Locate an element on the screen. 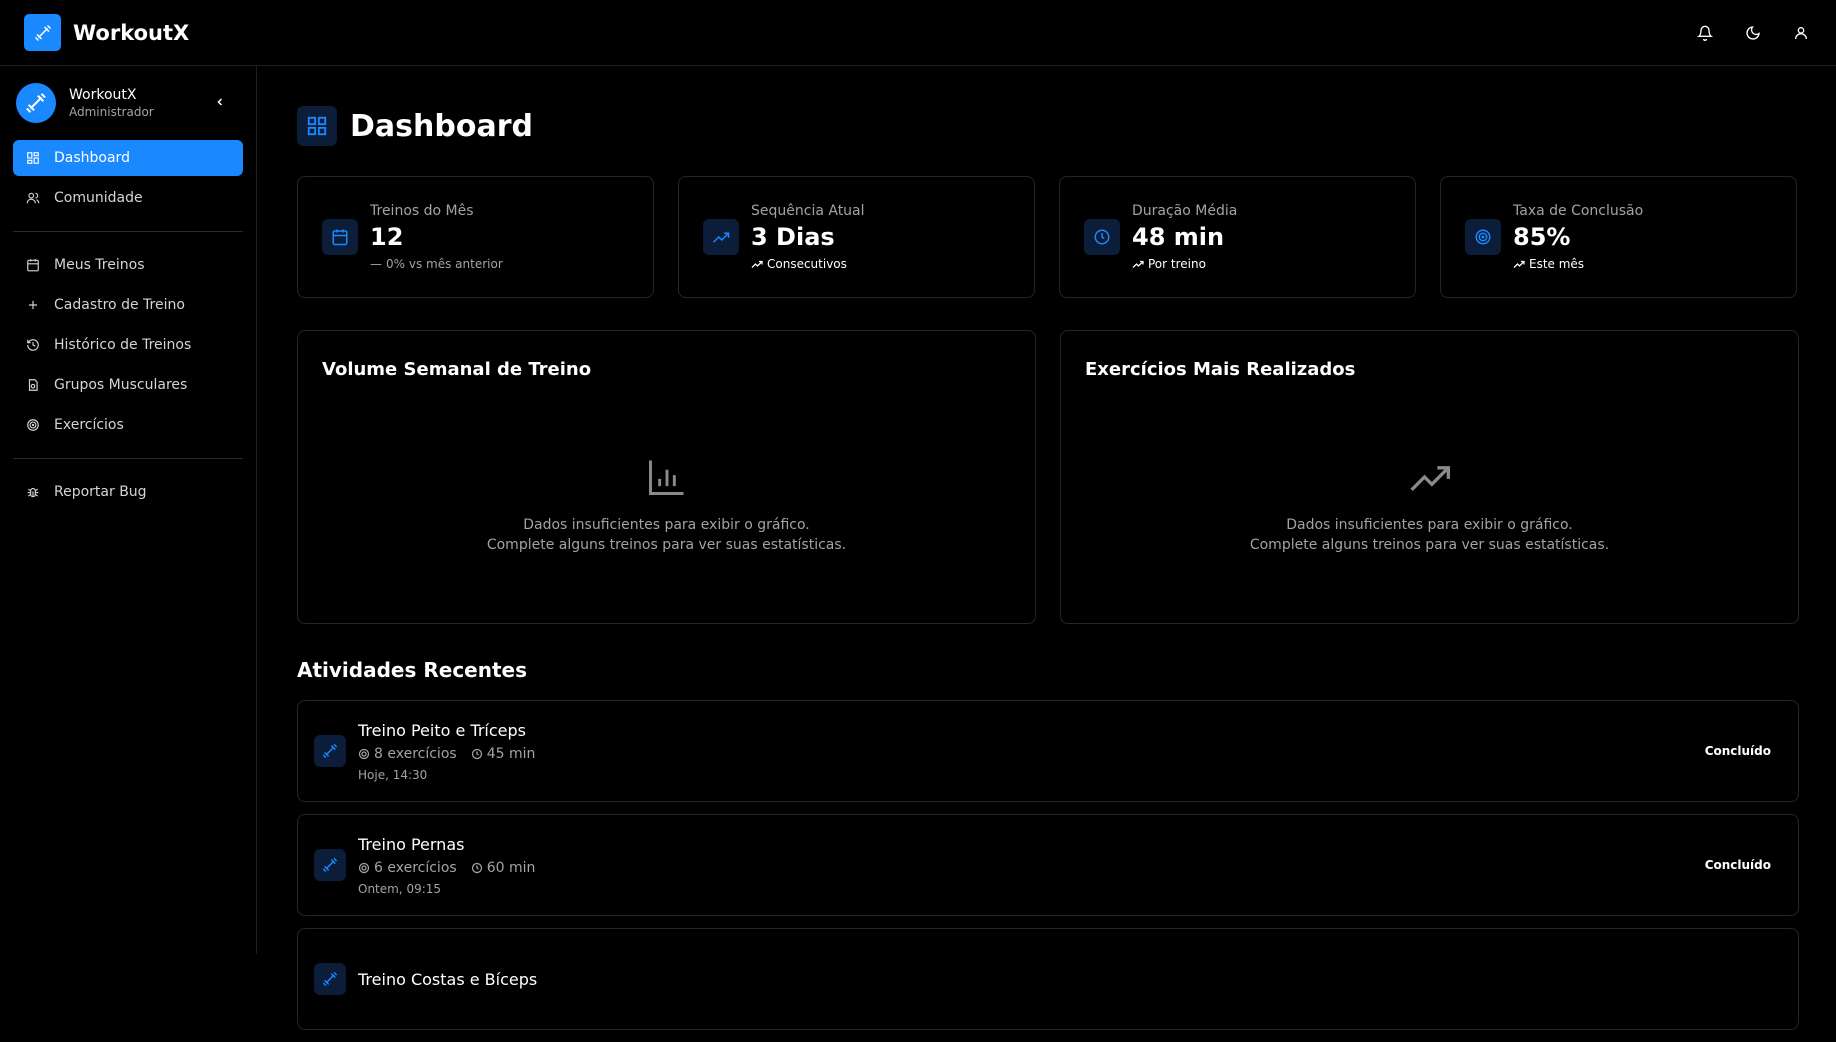 This screenshot has width=1836, height=1042. activity-duration: 60 min is located at coordinates (511, 867).